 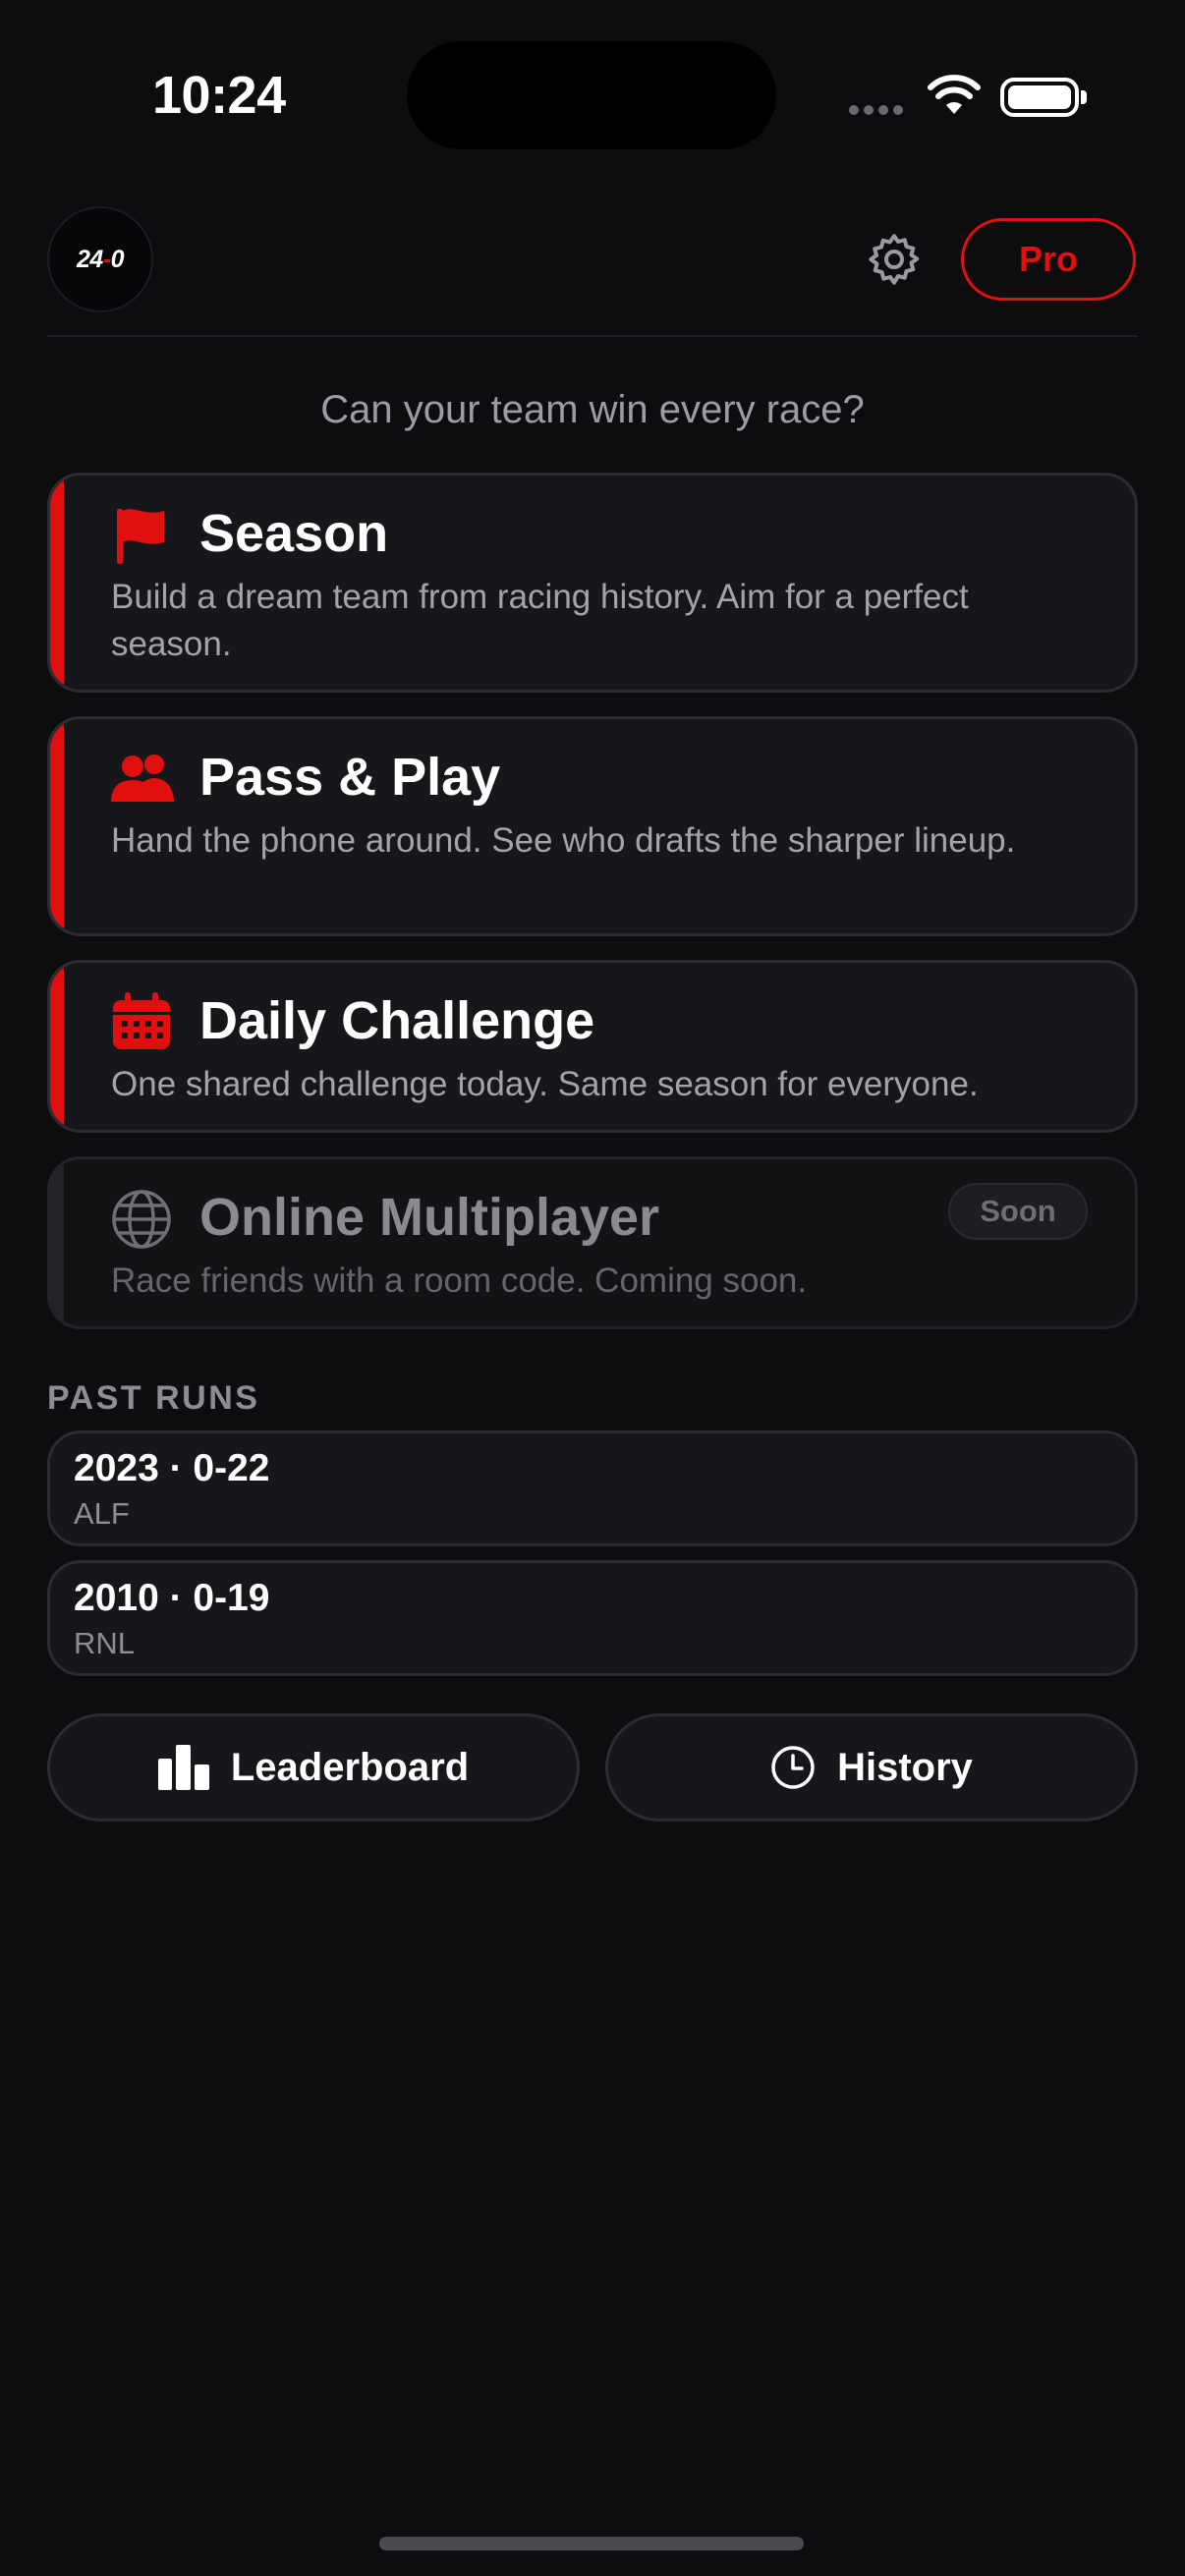 I want to click on bar-chart-icon, so click(x=183, y=1767).